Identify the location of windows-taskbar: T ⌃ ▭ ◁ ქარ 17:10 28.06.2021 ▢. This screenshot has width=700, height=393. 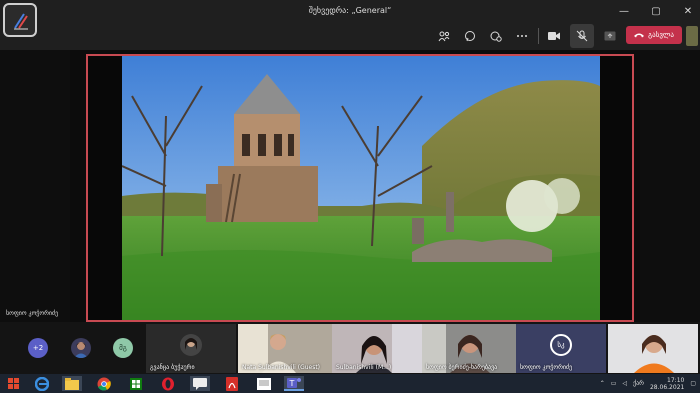
(350, 383).